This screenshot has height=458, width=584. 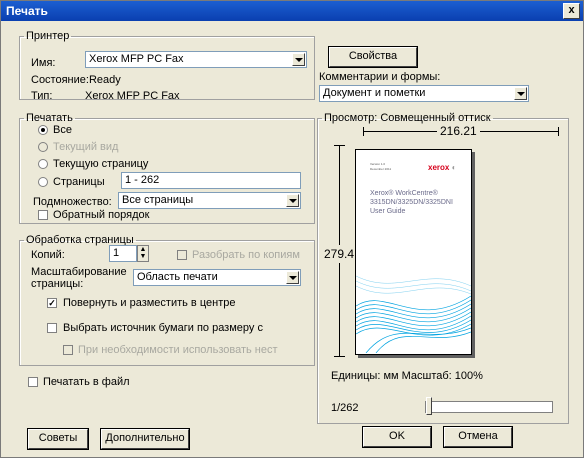 I want to click on printer-name-value: Xerox MFP PC Fax, so click(x=136, y=59).